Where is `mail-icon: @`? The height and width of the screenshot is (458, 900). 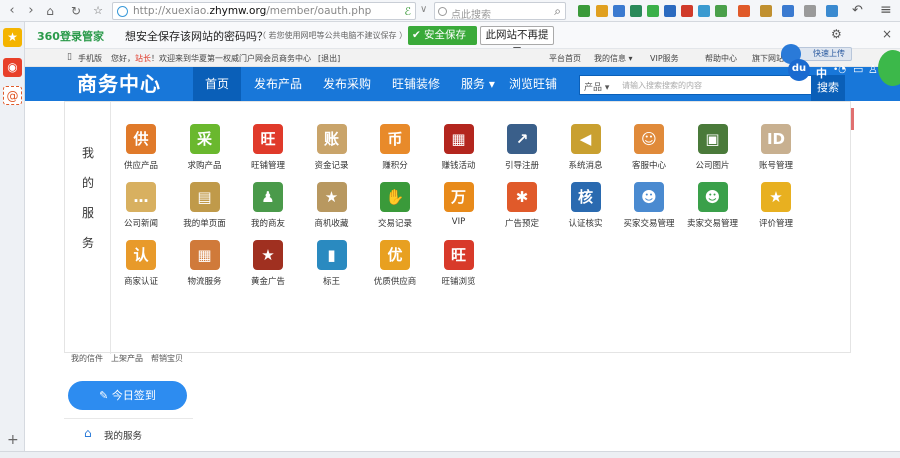
mail-icon: @ is located at coordinates (12, 95).